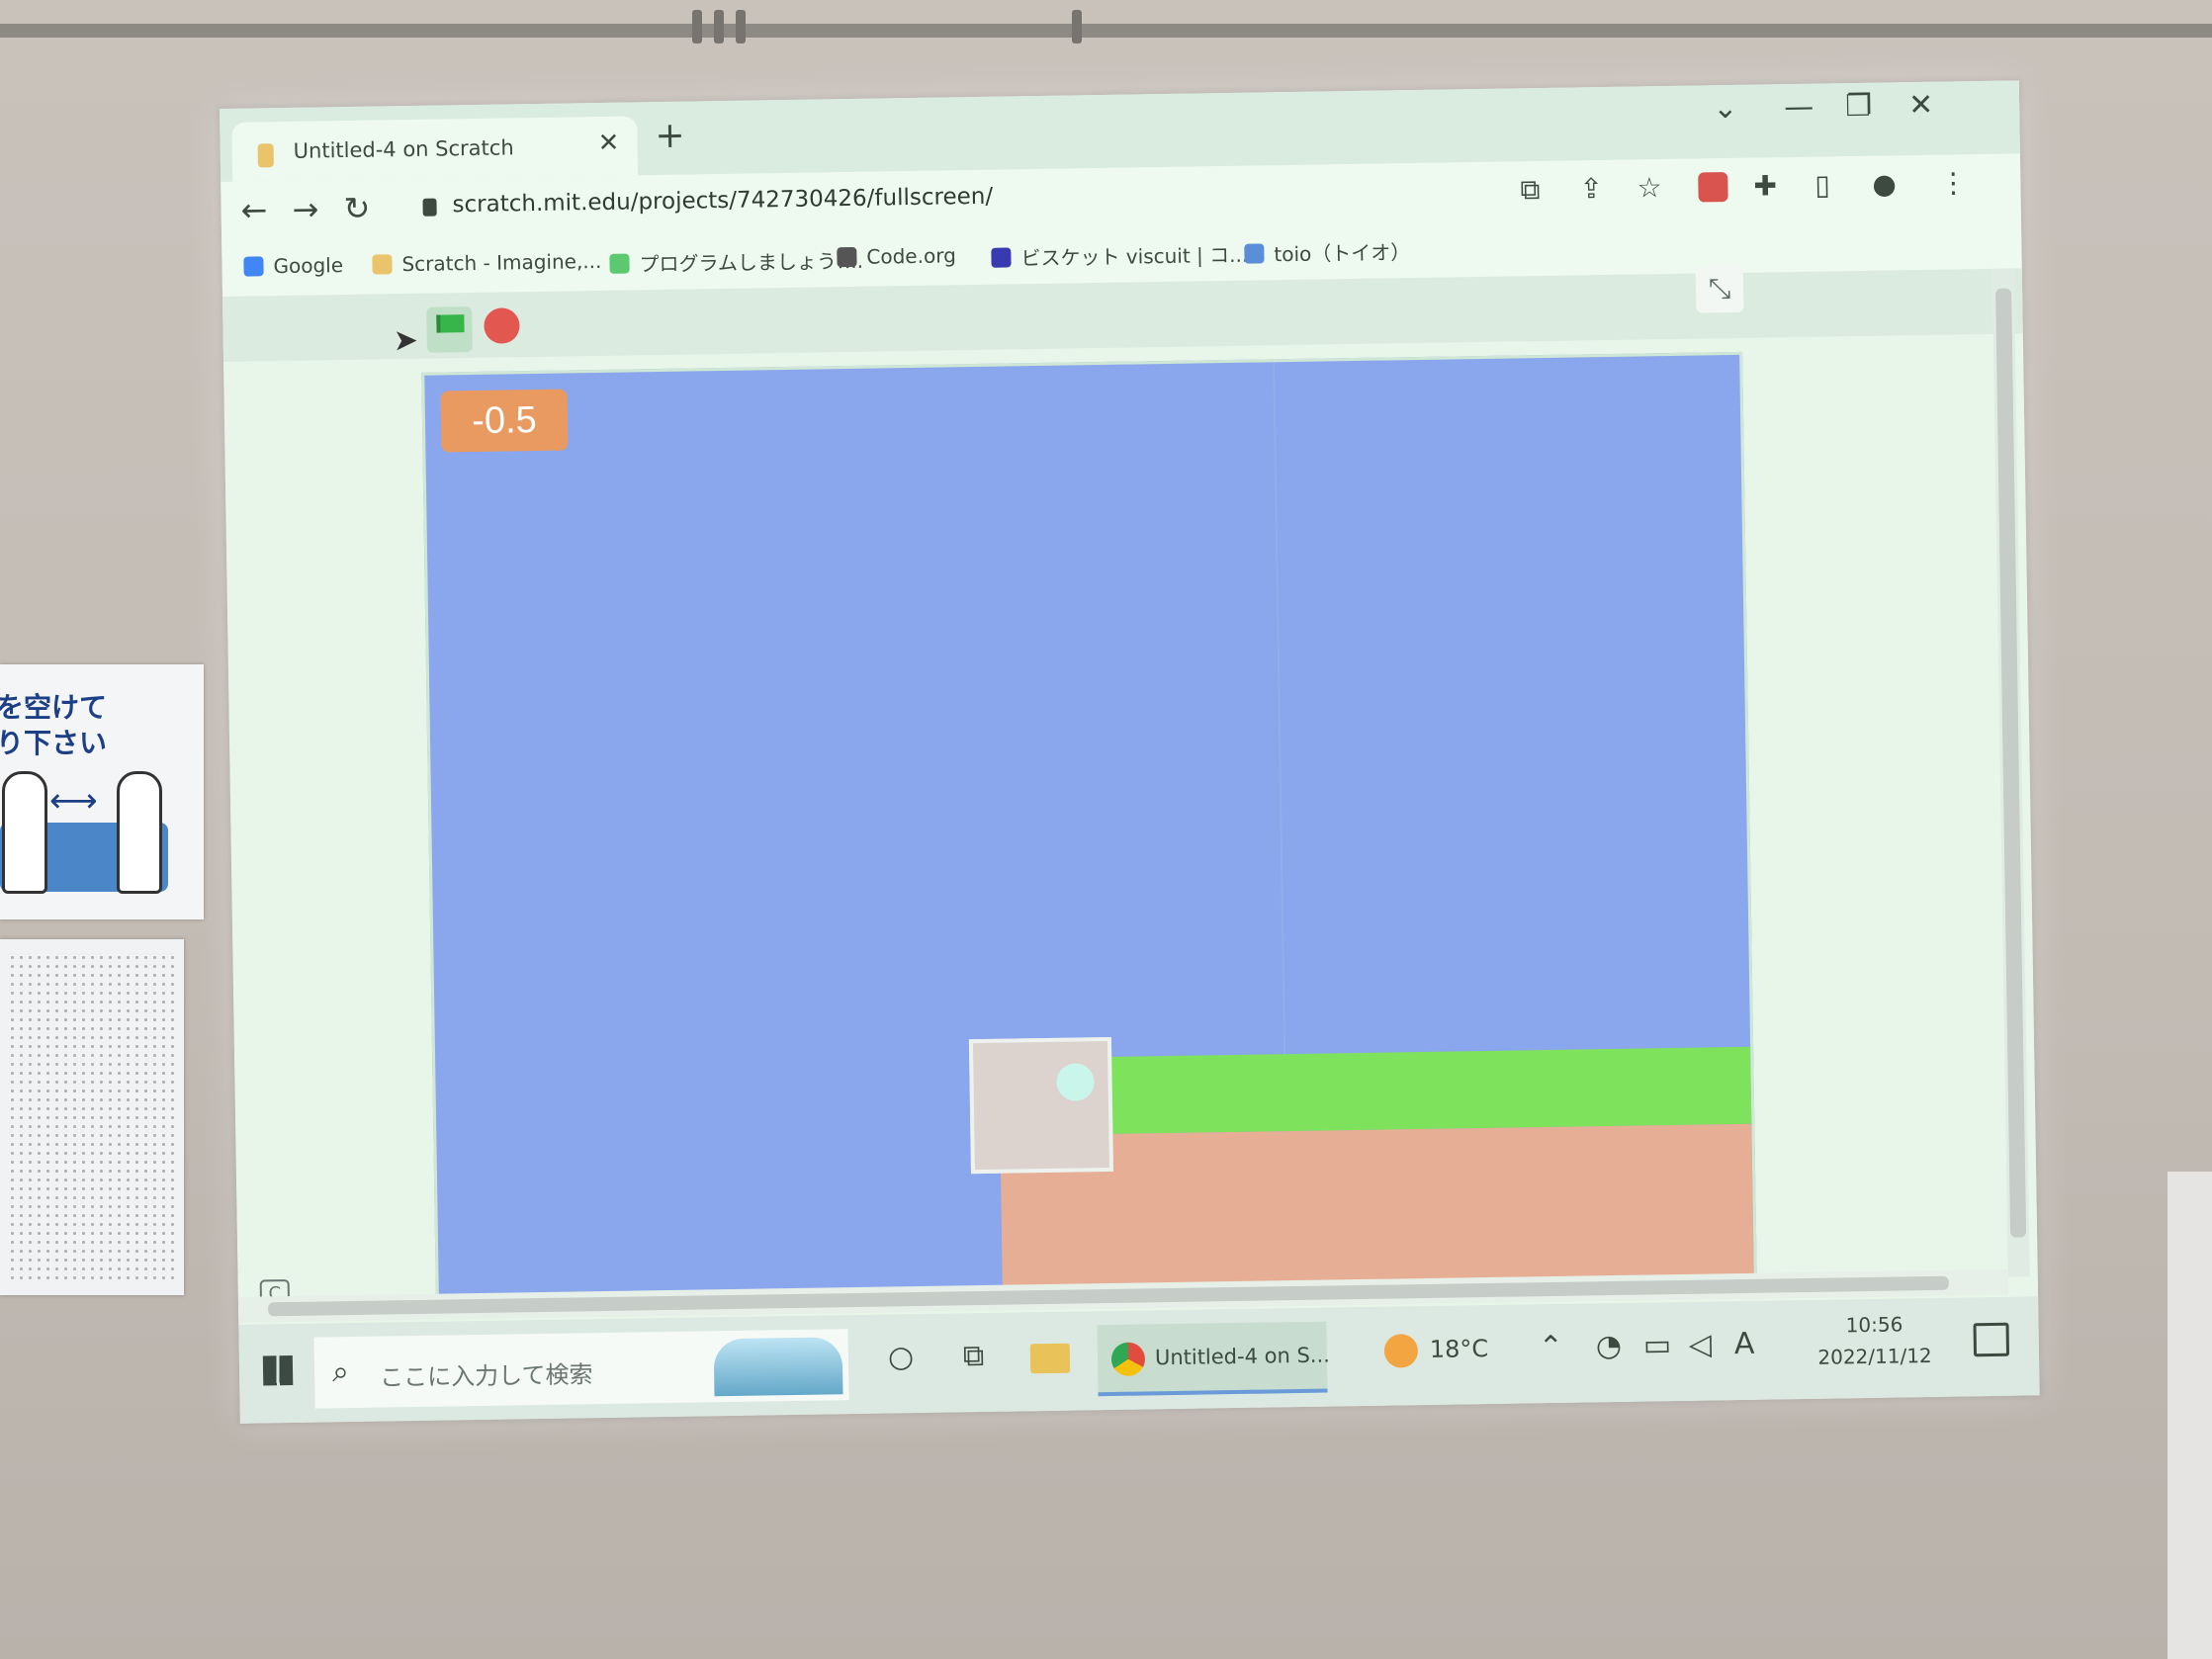 The height and width of the screenshot is (1659, 2212). Describe the element at coordinates (778, 1367) in the screenshot. I see `search-highlight-art` at that location.